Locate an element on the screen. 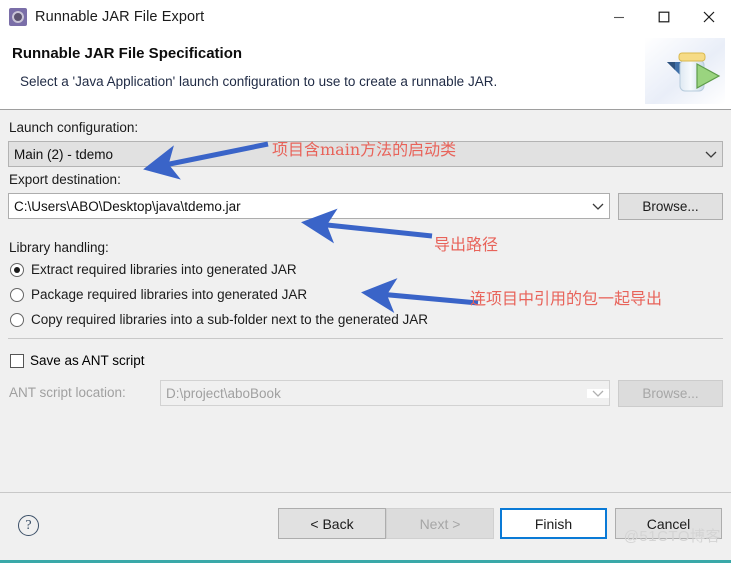 The image size is (731, 563). radio-indicator-copy is located at coordinates (17, 319).